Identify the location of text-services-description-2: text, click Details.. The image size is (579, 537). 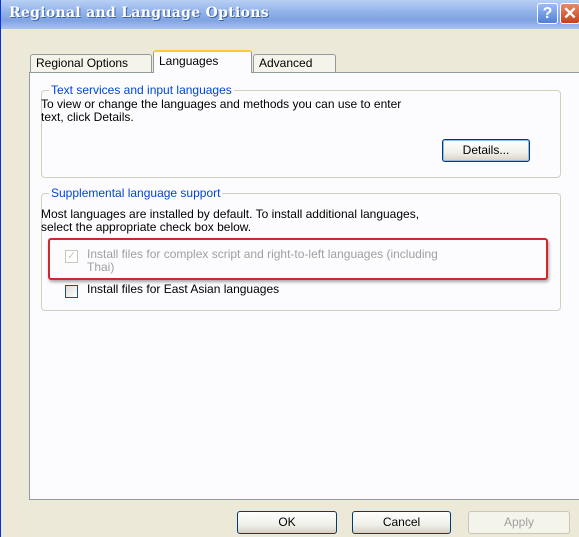
(87, 117).